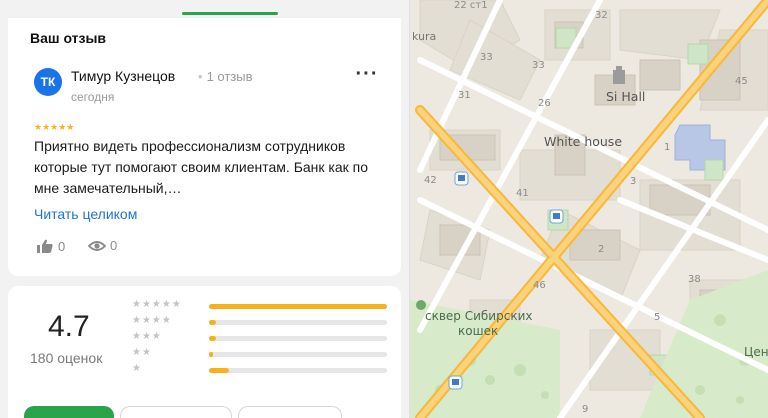  Describe the element at coordinates (601, 249) in the screenshot. I see `house-number: 2` at that location.